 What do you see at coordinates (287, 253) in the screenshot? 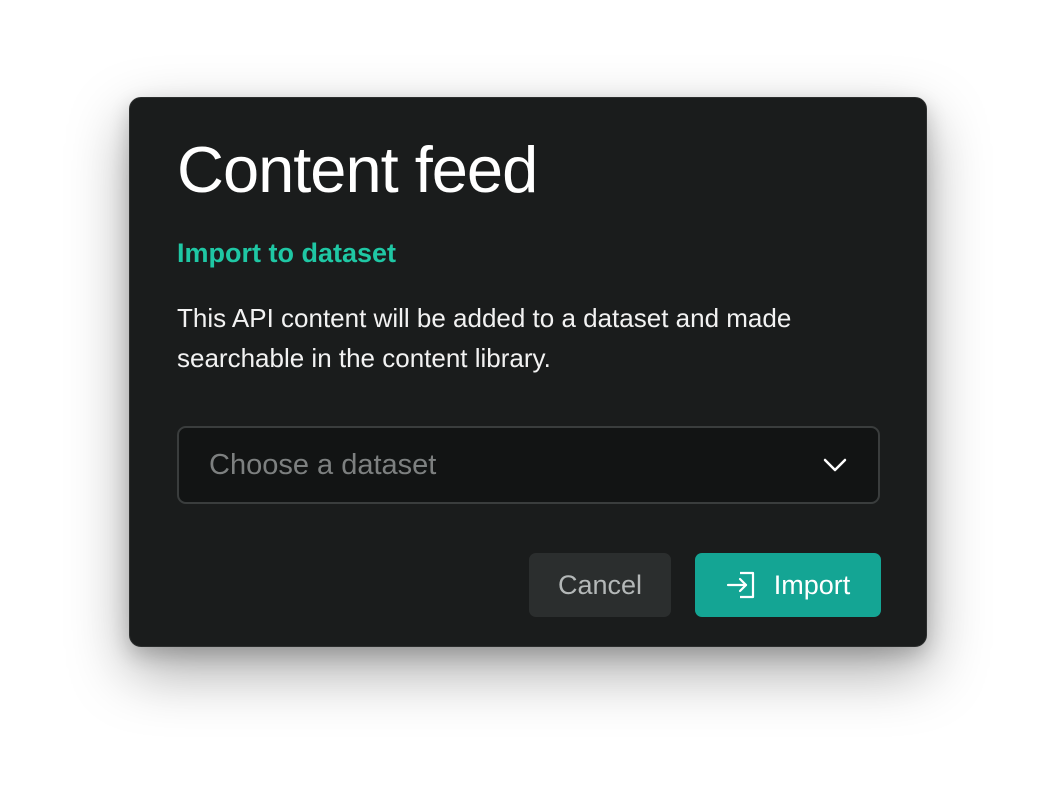
I see `dialog-subtitle: Import to dataset` at bounding box center [287, 253].